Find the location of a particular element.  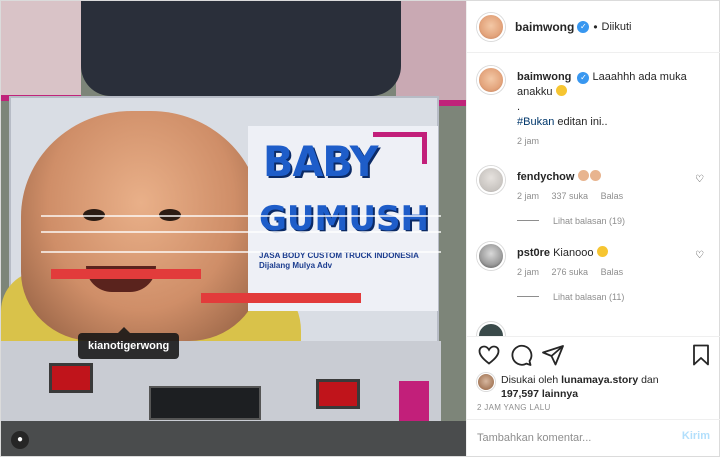

heart-icon is located at coordinates (489, 355).